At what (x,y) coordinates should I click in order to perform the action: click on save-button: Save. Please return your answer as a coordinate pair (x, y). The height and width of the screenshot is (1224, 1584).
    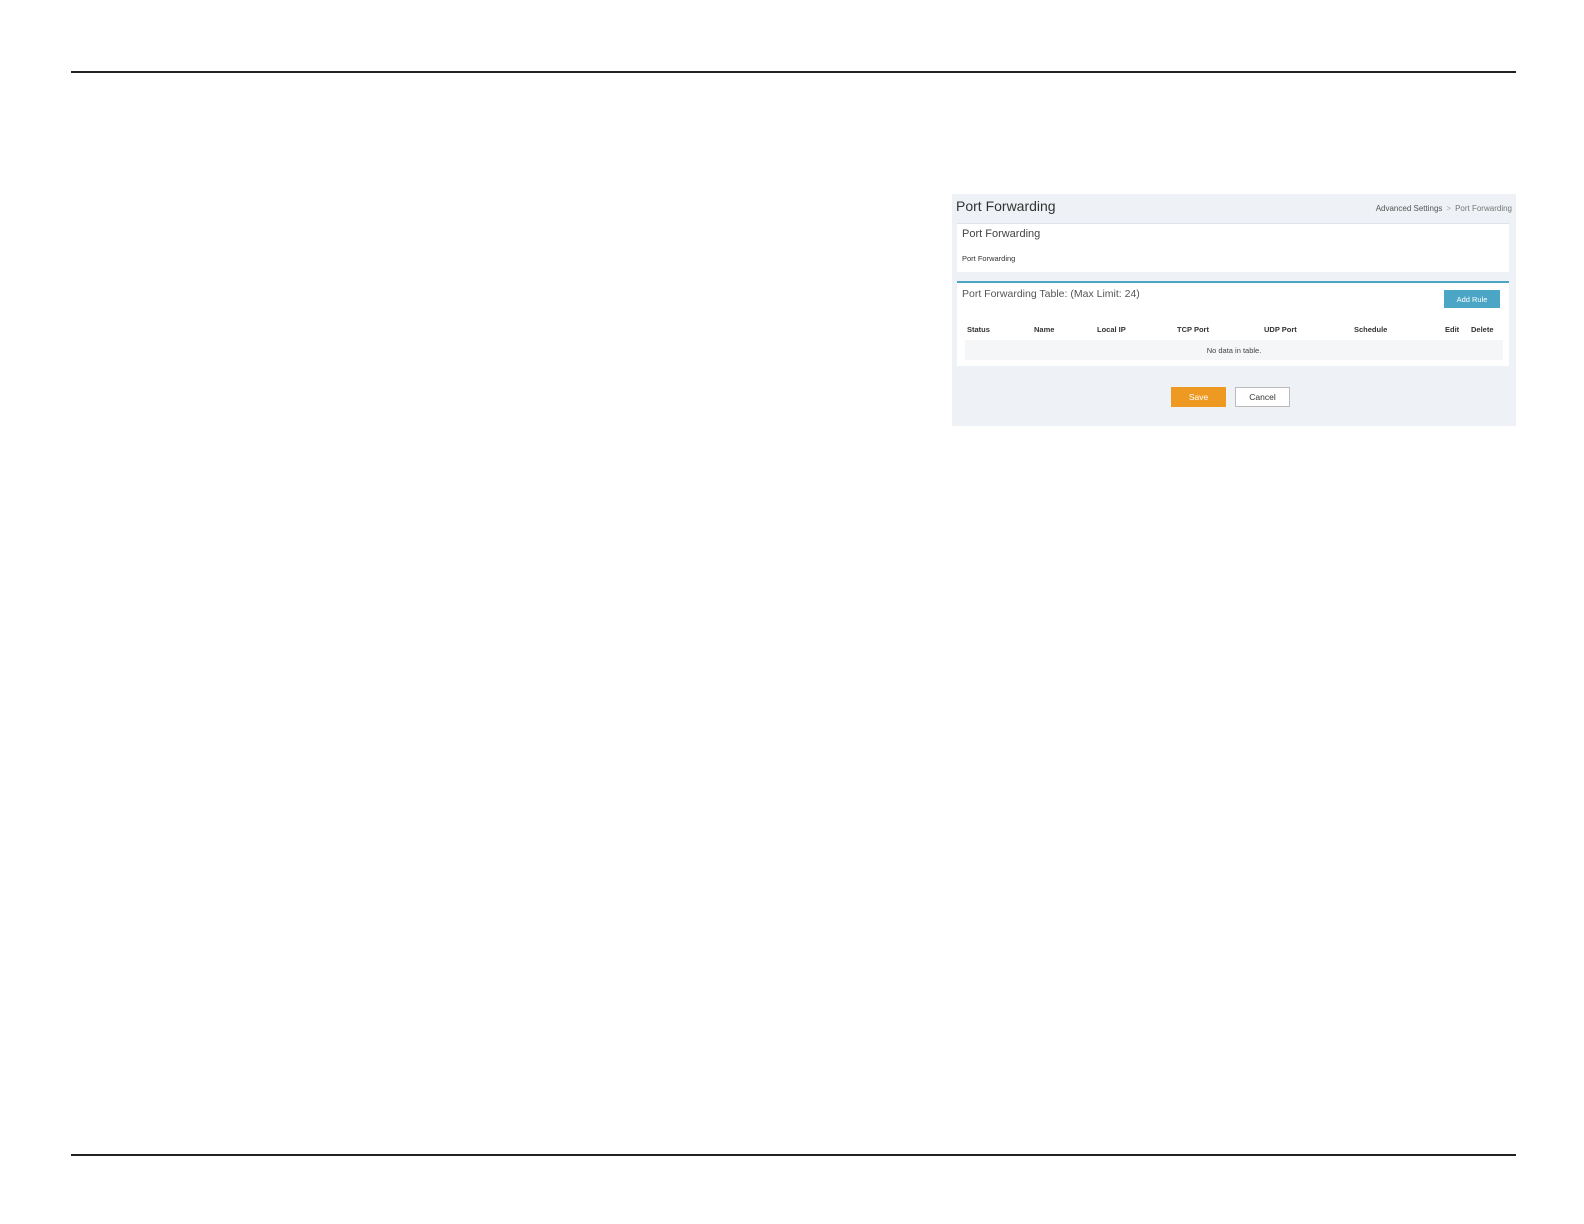
    Looking at the image, I should click on (1198, 397).